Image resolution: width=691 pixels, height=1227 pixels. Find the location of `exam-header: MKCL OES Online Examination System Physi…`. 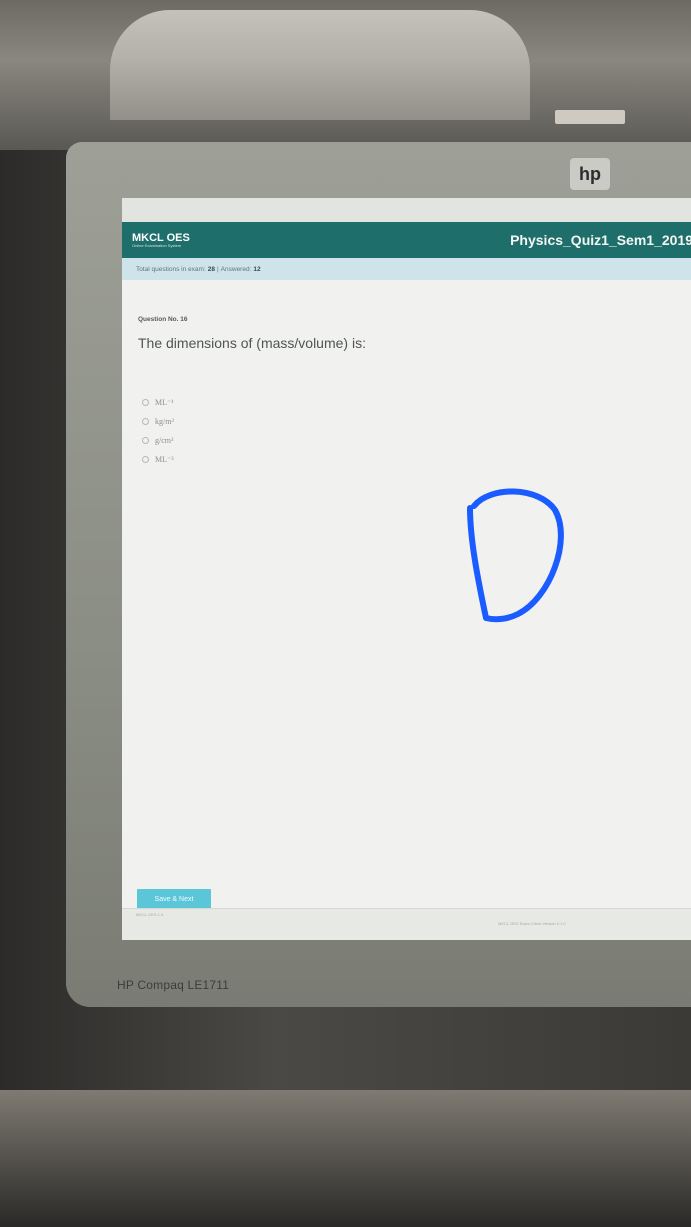

exam-header: MKCL OES Online Examination System Physi… is located at coordinates (406, 240).